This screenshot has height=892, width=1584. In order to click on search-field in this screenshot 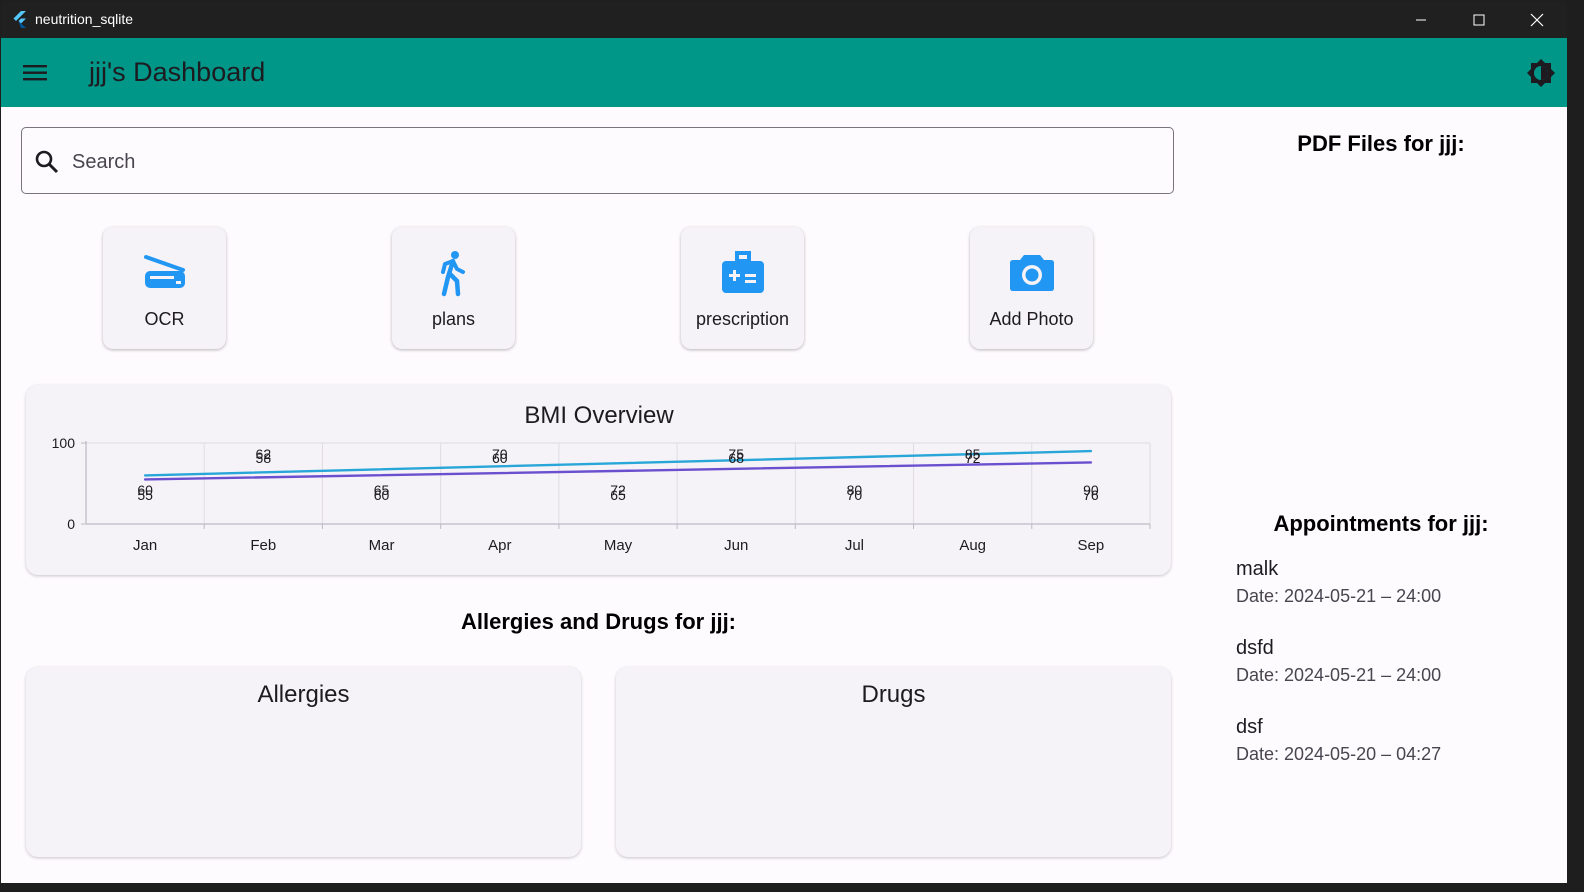, I will do `click(597, 160)`.